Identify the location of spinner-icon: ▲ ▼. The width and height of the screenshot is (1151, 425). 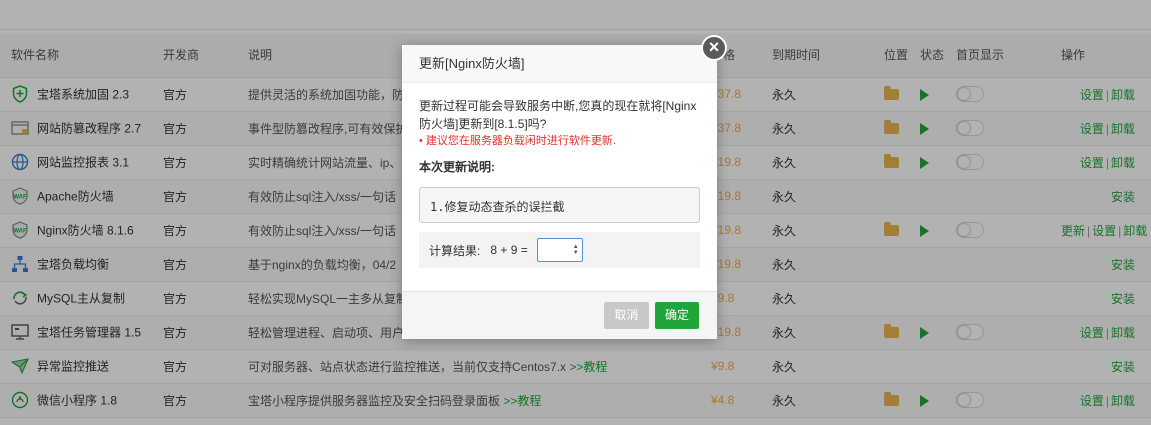
(576, 250).